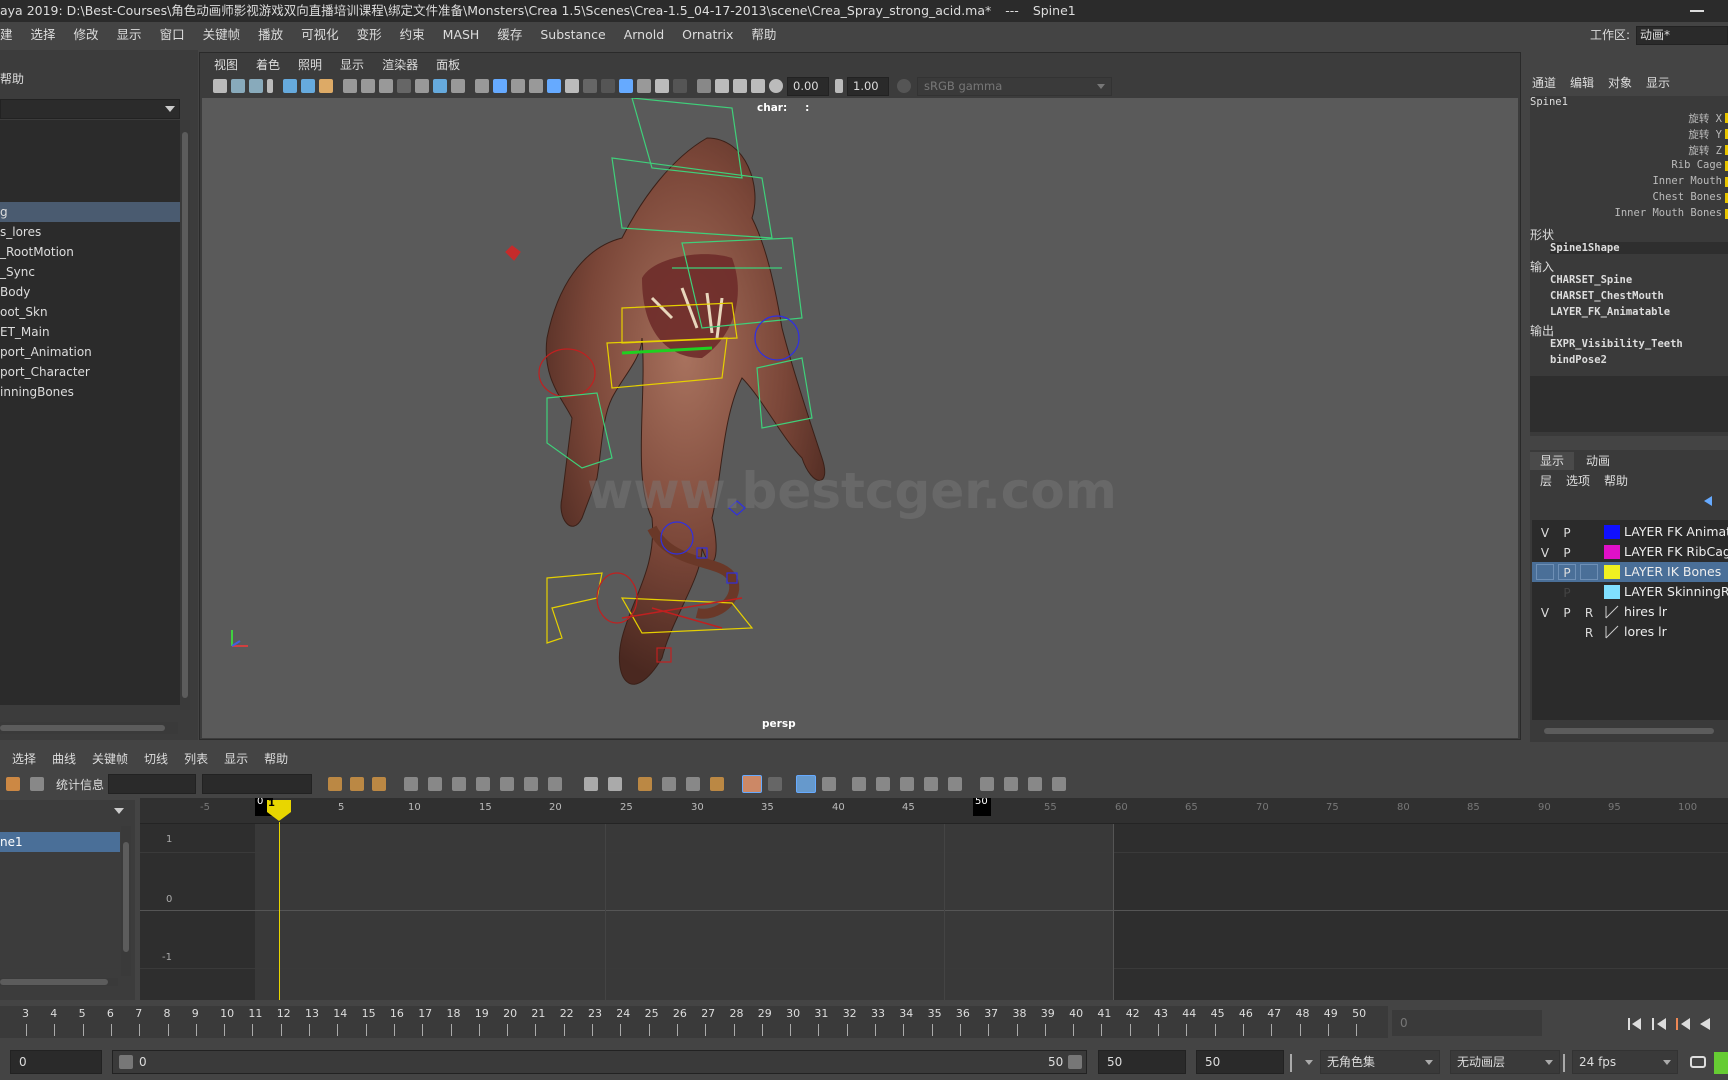 The height and width of the screenshot is (1080, 1728). Describe the element at coordinates (704, 86) in the screenshot. I see `select-icon` at that location.